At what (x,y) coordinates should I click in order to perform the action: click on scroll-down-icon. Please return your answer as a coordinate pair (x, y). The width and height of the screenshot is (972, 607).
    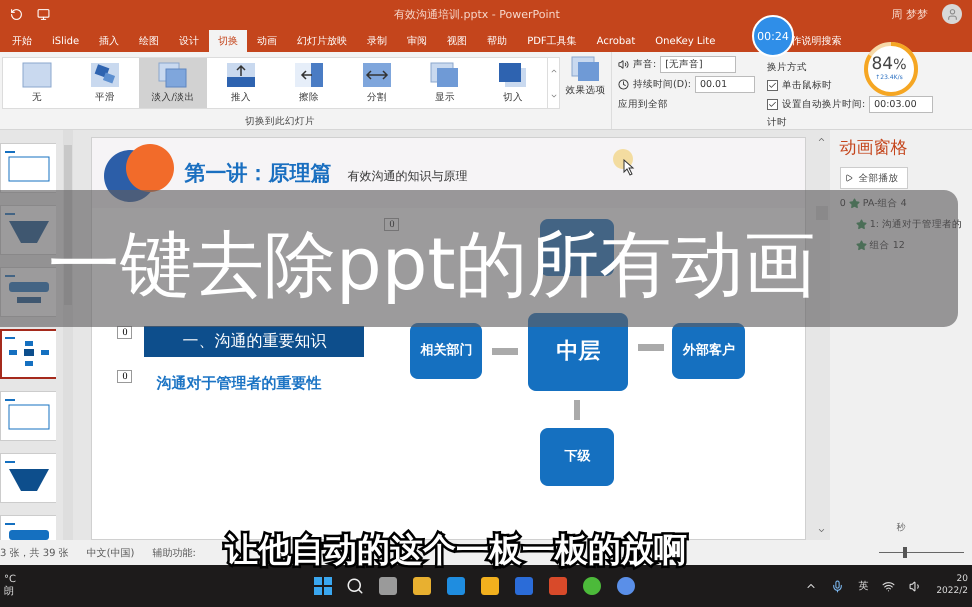
    Looking at the image, I should click on (821, 530).